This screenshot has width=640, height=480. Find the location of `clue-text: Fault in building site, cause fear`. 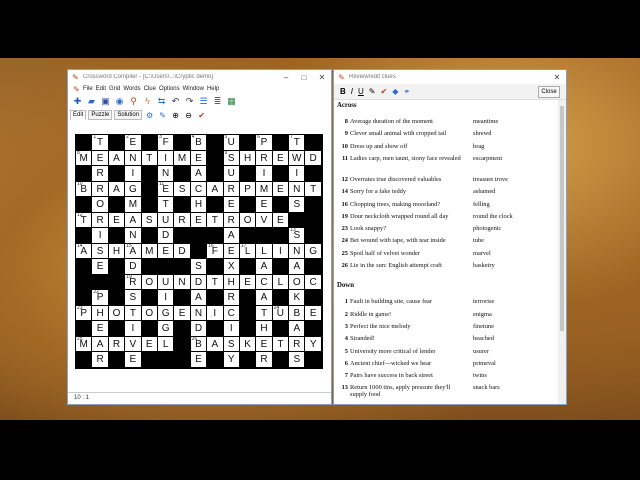

clue-text: Fault in building site, cause fear is located at coordinates (409, 301).